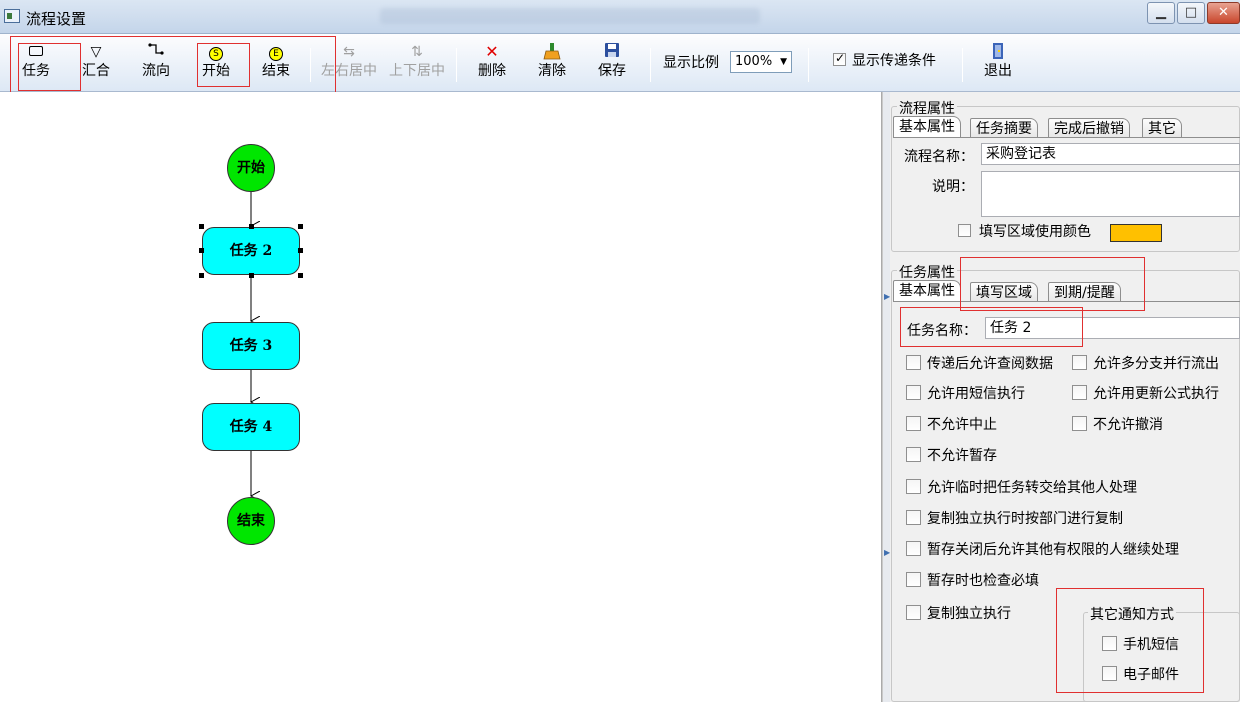 The width and height of the screenshot is (1240, 702). Describe the element at coordinates (1191, 13) in the screenshot. I see `maximize-button: □` at that location.